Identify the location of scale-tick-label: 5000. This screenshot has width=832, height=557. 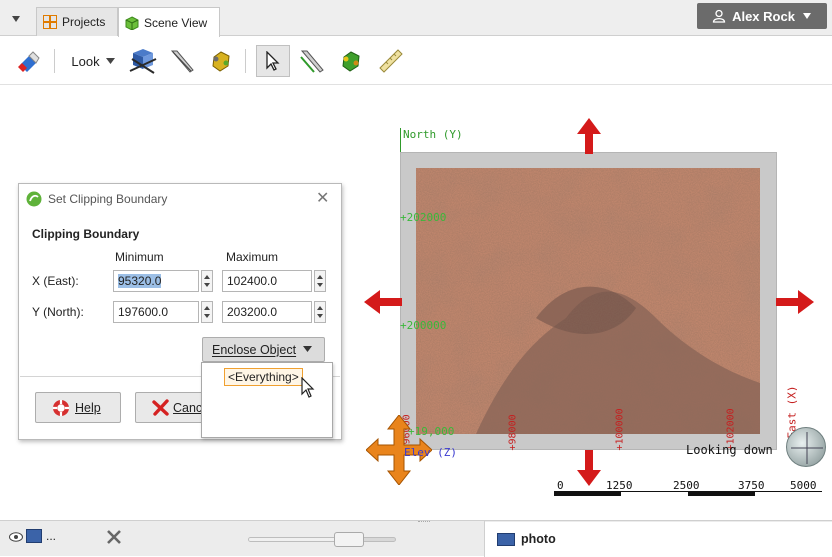
(803, 485).